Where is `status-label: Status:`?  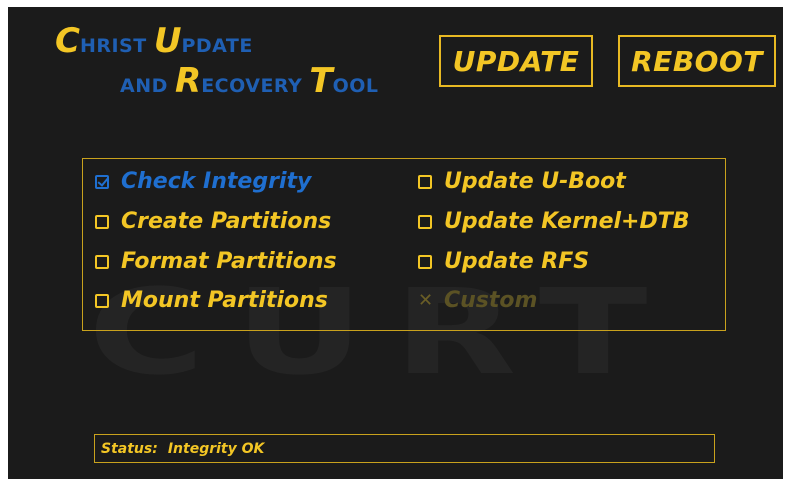 status-label: Status: is located at coordinates (129, 448).